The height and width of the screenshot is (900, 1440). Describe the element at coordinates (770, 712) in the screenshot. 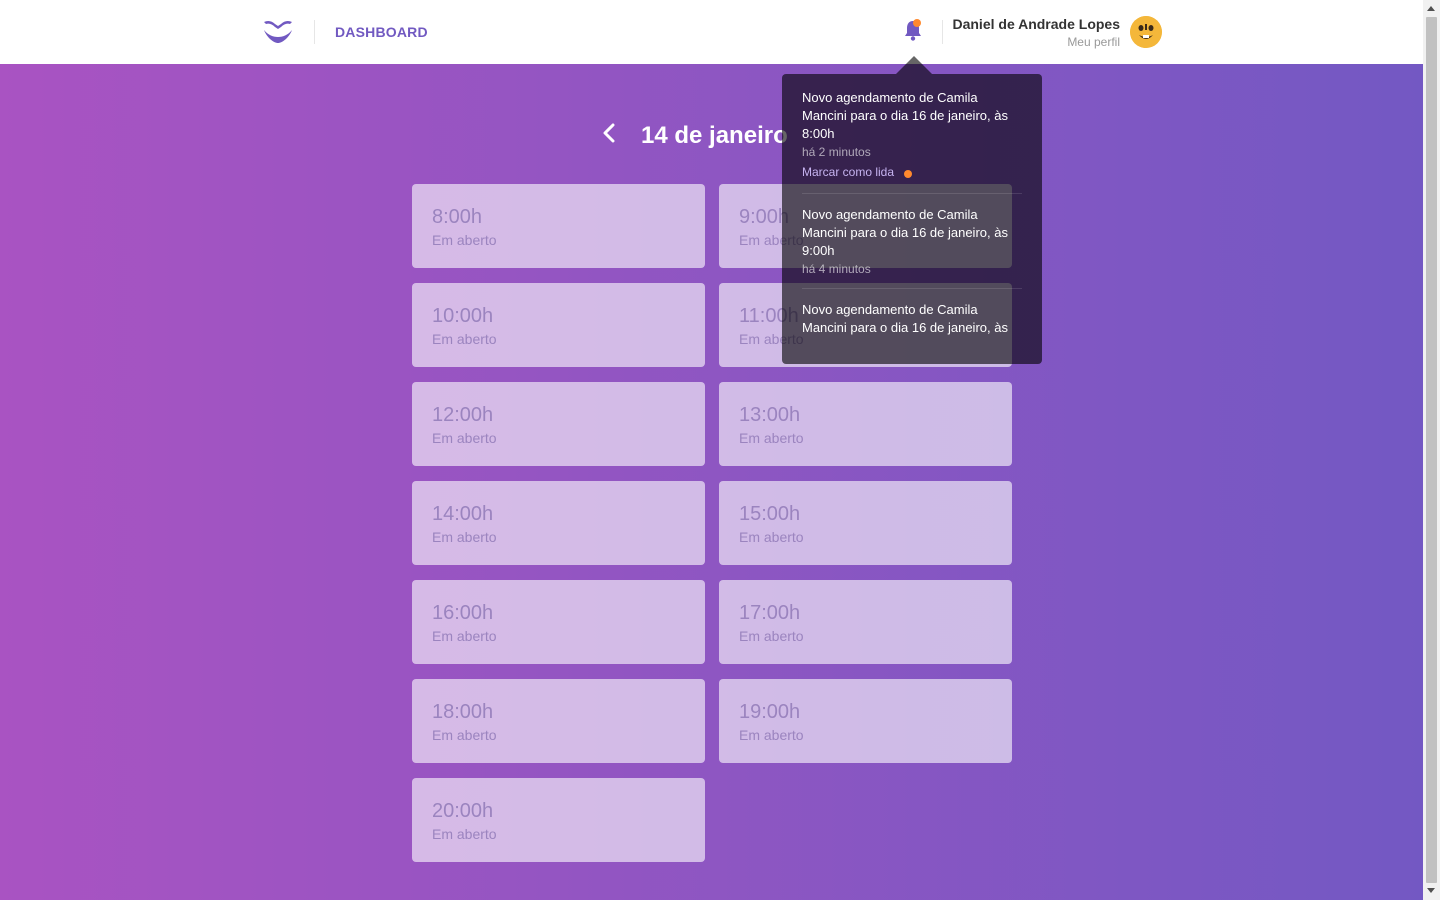

I see `slot-time: 19:00h` at that location.